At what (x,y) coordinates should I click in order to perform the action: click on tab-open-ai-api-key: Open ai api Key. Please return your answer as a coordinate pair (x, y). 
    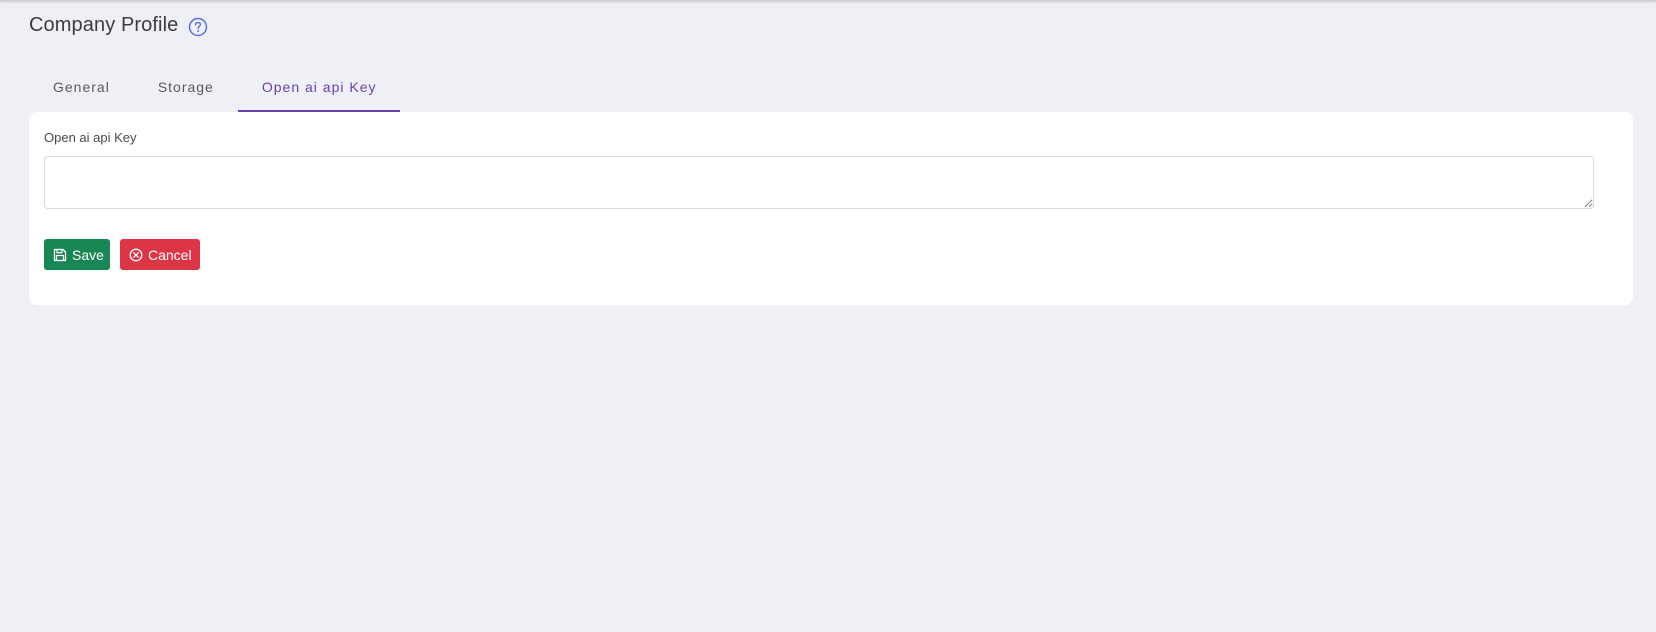
    Looking at the image, I should click on (319, 91).